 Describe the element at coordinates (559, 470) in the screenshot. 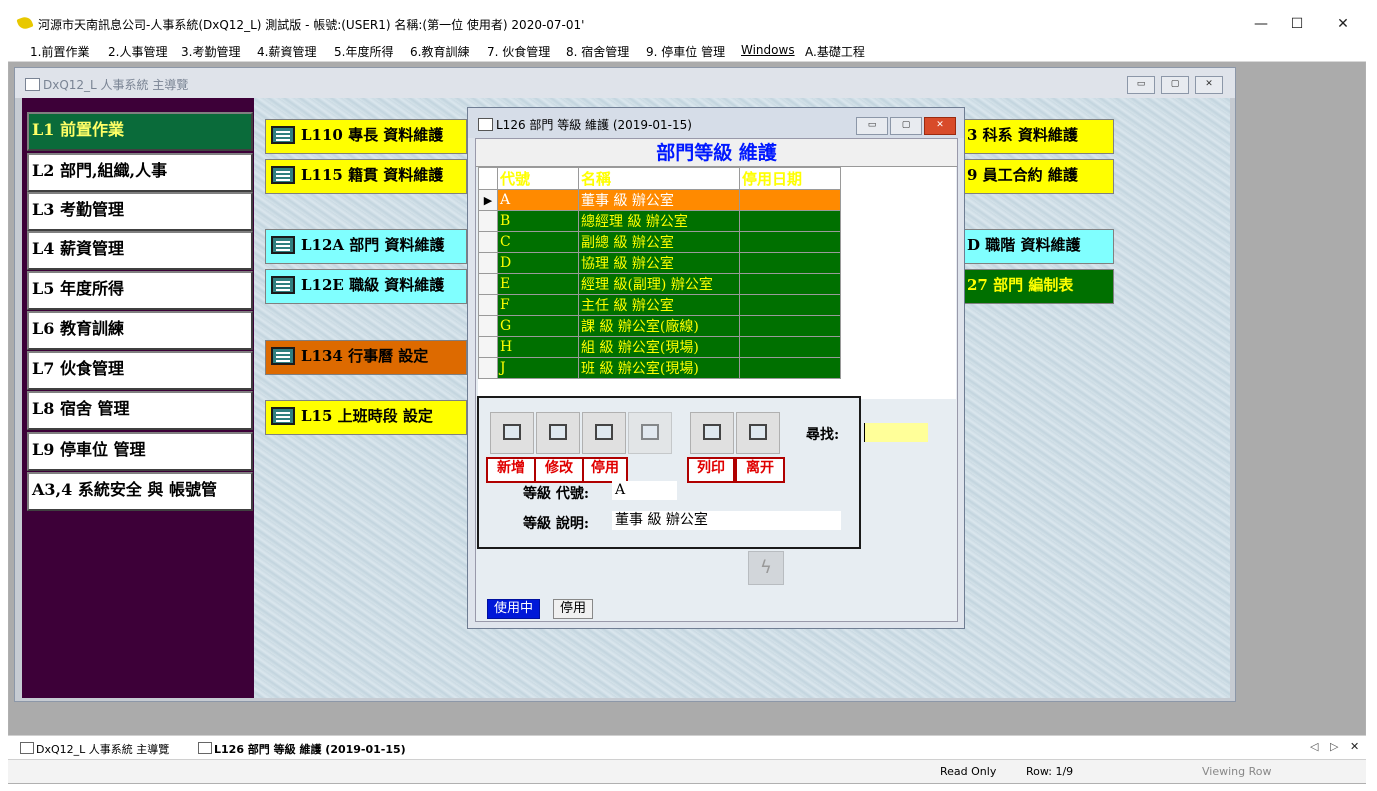

I see `edit-label: 修改` at that location.